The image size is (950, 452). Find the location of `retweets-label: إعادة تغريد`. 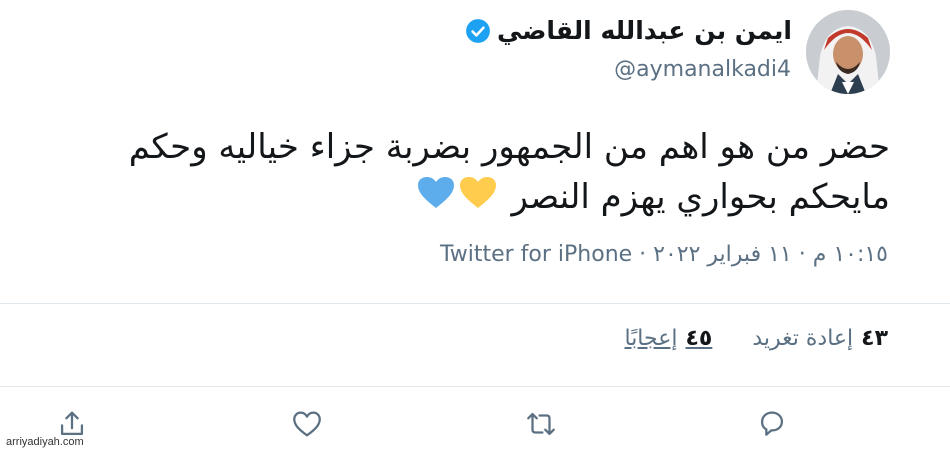

retweets-label: إعادة تغريد is located at coordinates (803, 338).